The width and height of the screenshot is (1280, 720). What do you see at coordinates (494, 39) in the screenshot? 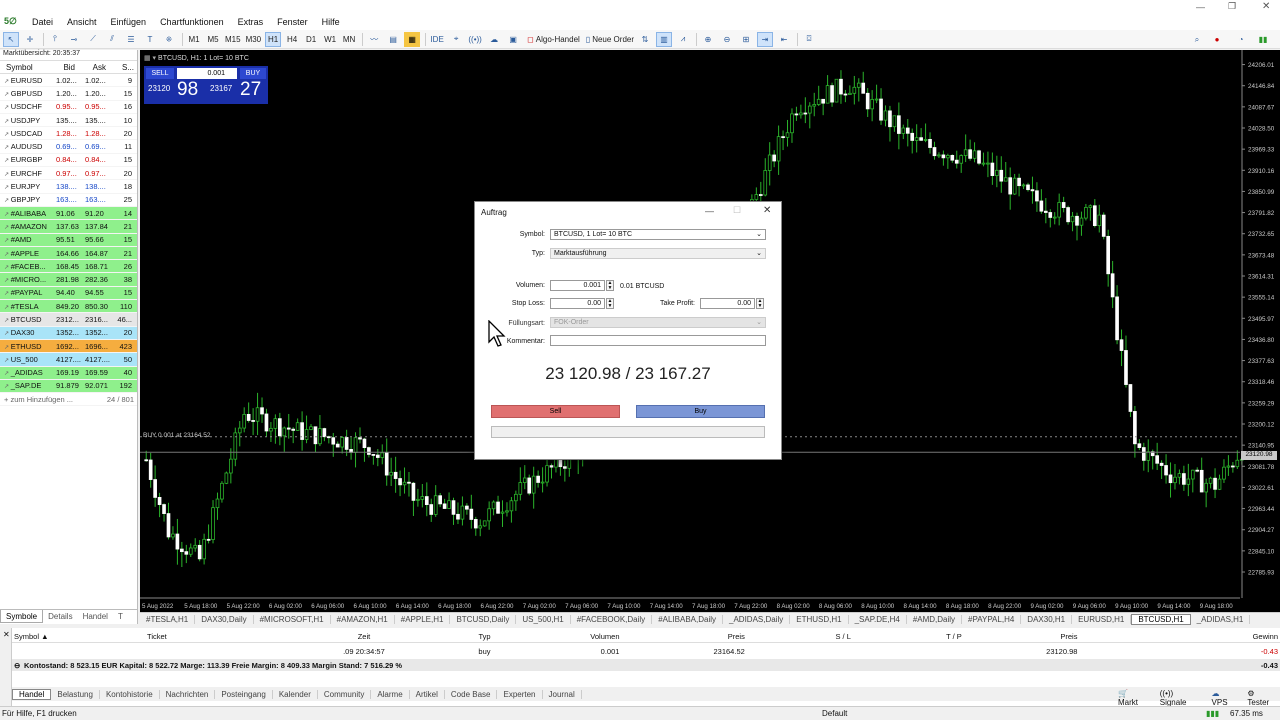
I see `cloud-icon: ☁` at bounding box center [494, 39].